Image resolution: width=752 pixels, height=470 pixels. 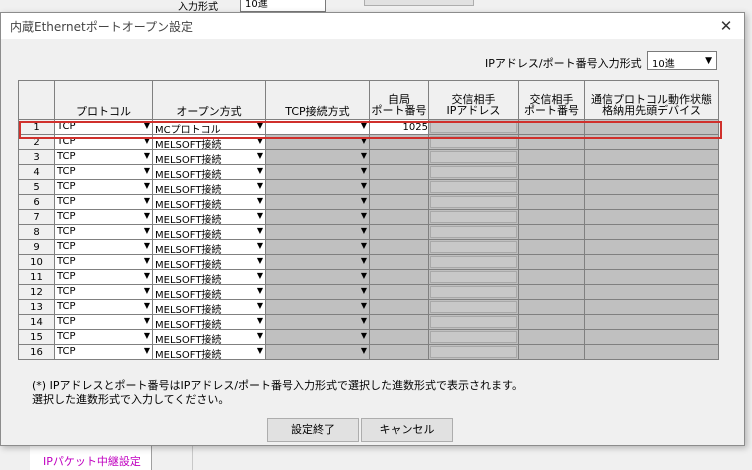 I want to click on table-row: 1 TCP ▼ MCプロトコル ▼ ▼ 1025, so click(x=368, y=127).